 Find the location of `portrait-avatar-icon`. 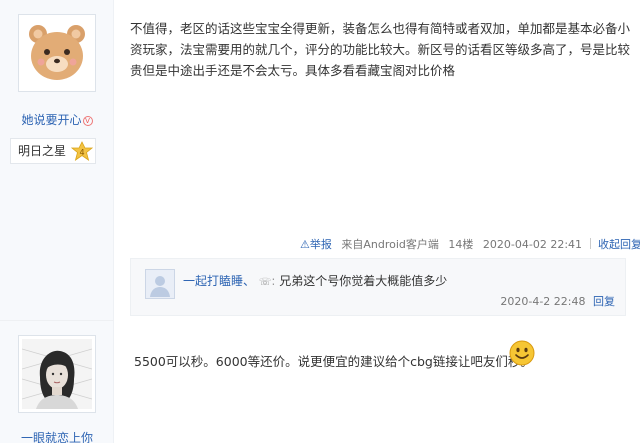

portrait-avatar-icon is located at coordinates (57, 374).